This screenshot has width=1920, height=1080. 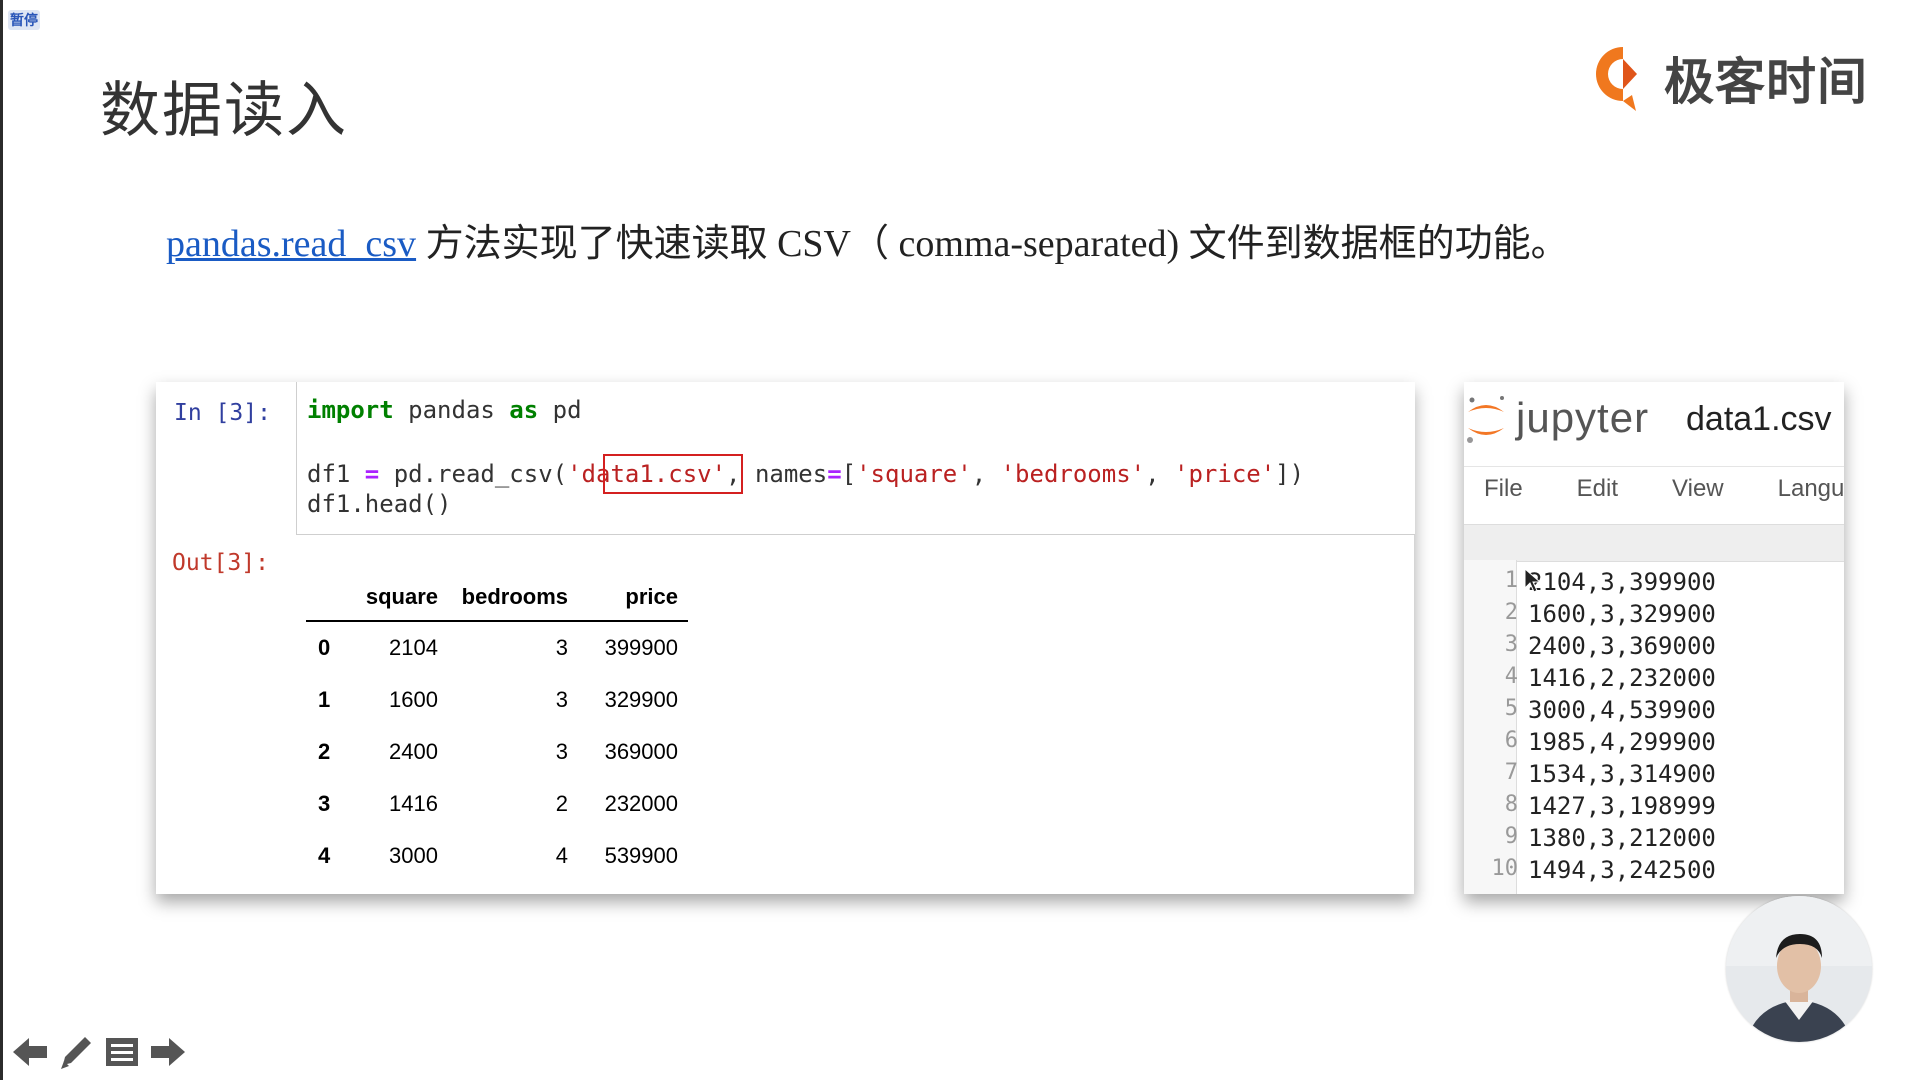 I want to click on cell-square: 2104, so click(x=413, y=647).